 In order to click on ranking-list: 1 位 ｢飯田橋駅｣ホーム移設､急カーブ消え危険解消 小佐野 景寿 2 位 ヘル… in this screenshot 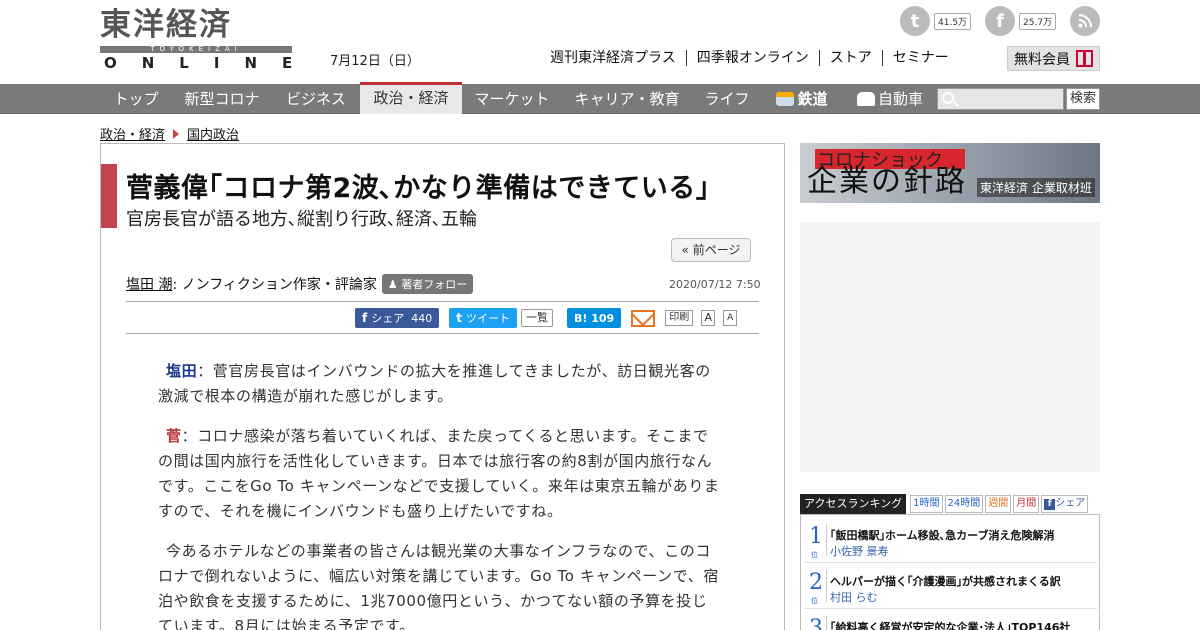, I will do `click(950, 572)`.